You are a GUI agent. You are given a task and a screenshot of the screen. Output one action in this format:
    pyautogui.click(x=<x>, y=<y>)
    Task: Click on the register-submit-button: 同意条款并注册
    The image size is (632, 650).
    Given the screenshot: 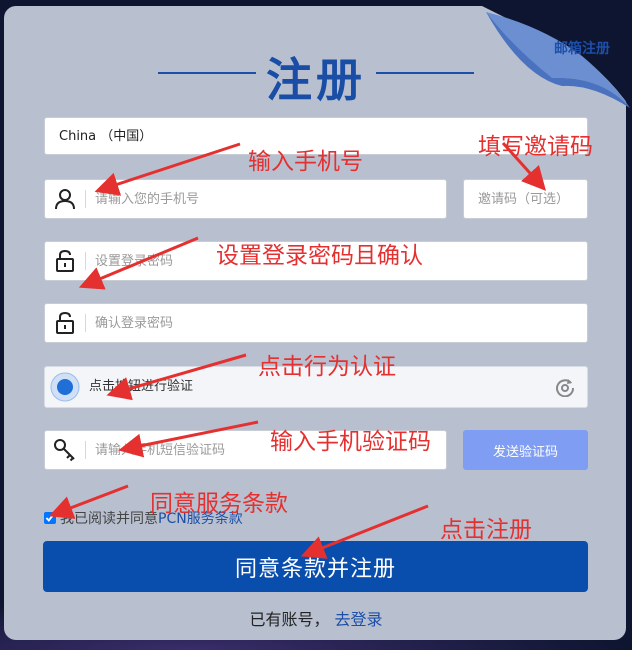 What is the action you would take?
    pyautogui.click(x=315, y=566)
    